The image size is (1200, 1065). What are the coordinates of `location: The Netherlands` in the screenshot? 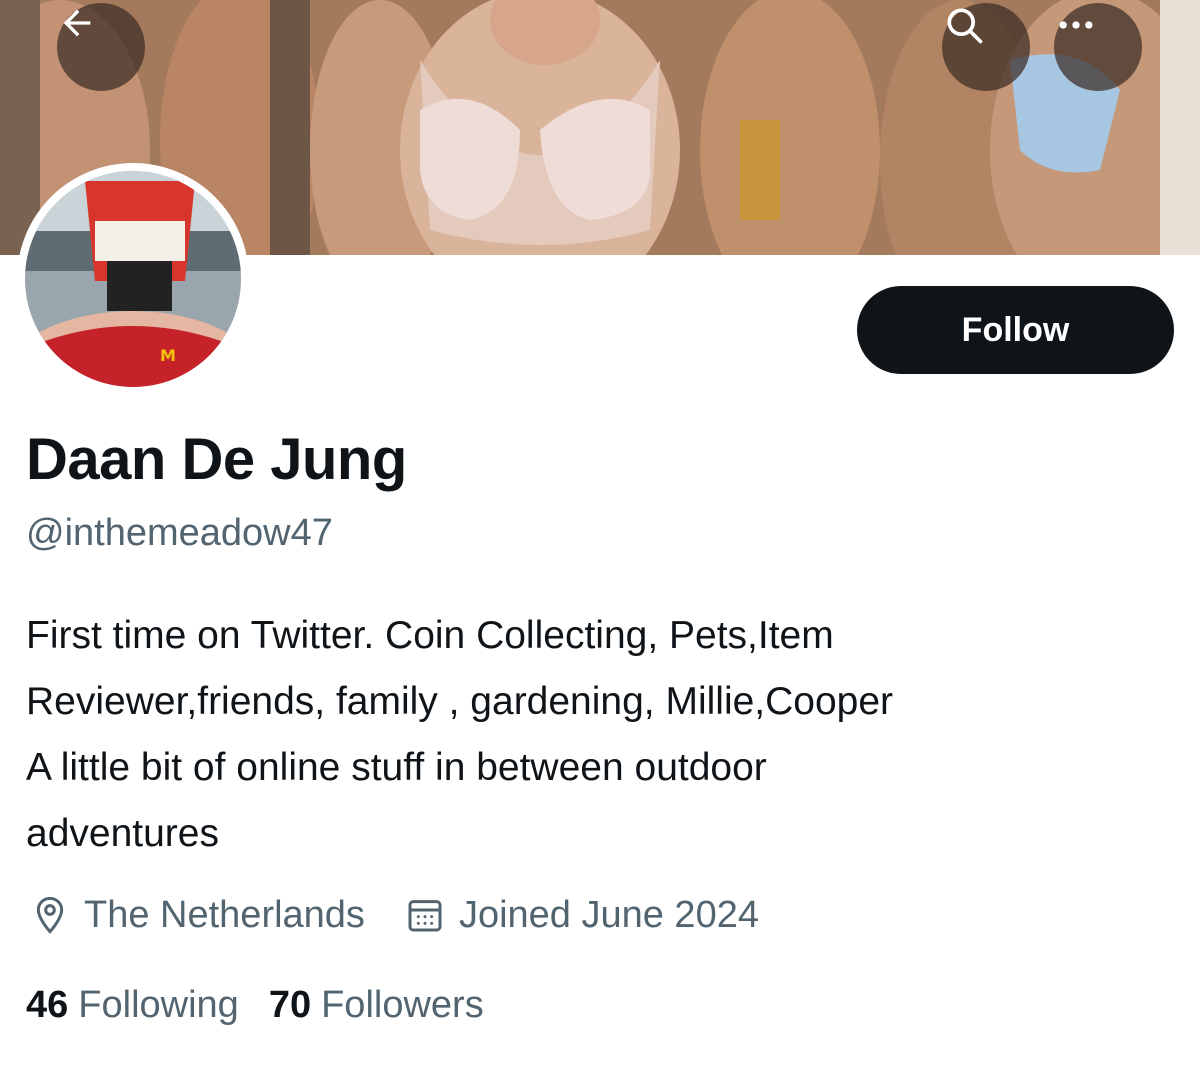 It's located at (197, 915).